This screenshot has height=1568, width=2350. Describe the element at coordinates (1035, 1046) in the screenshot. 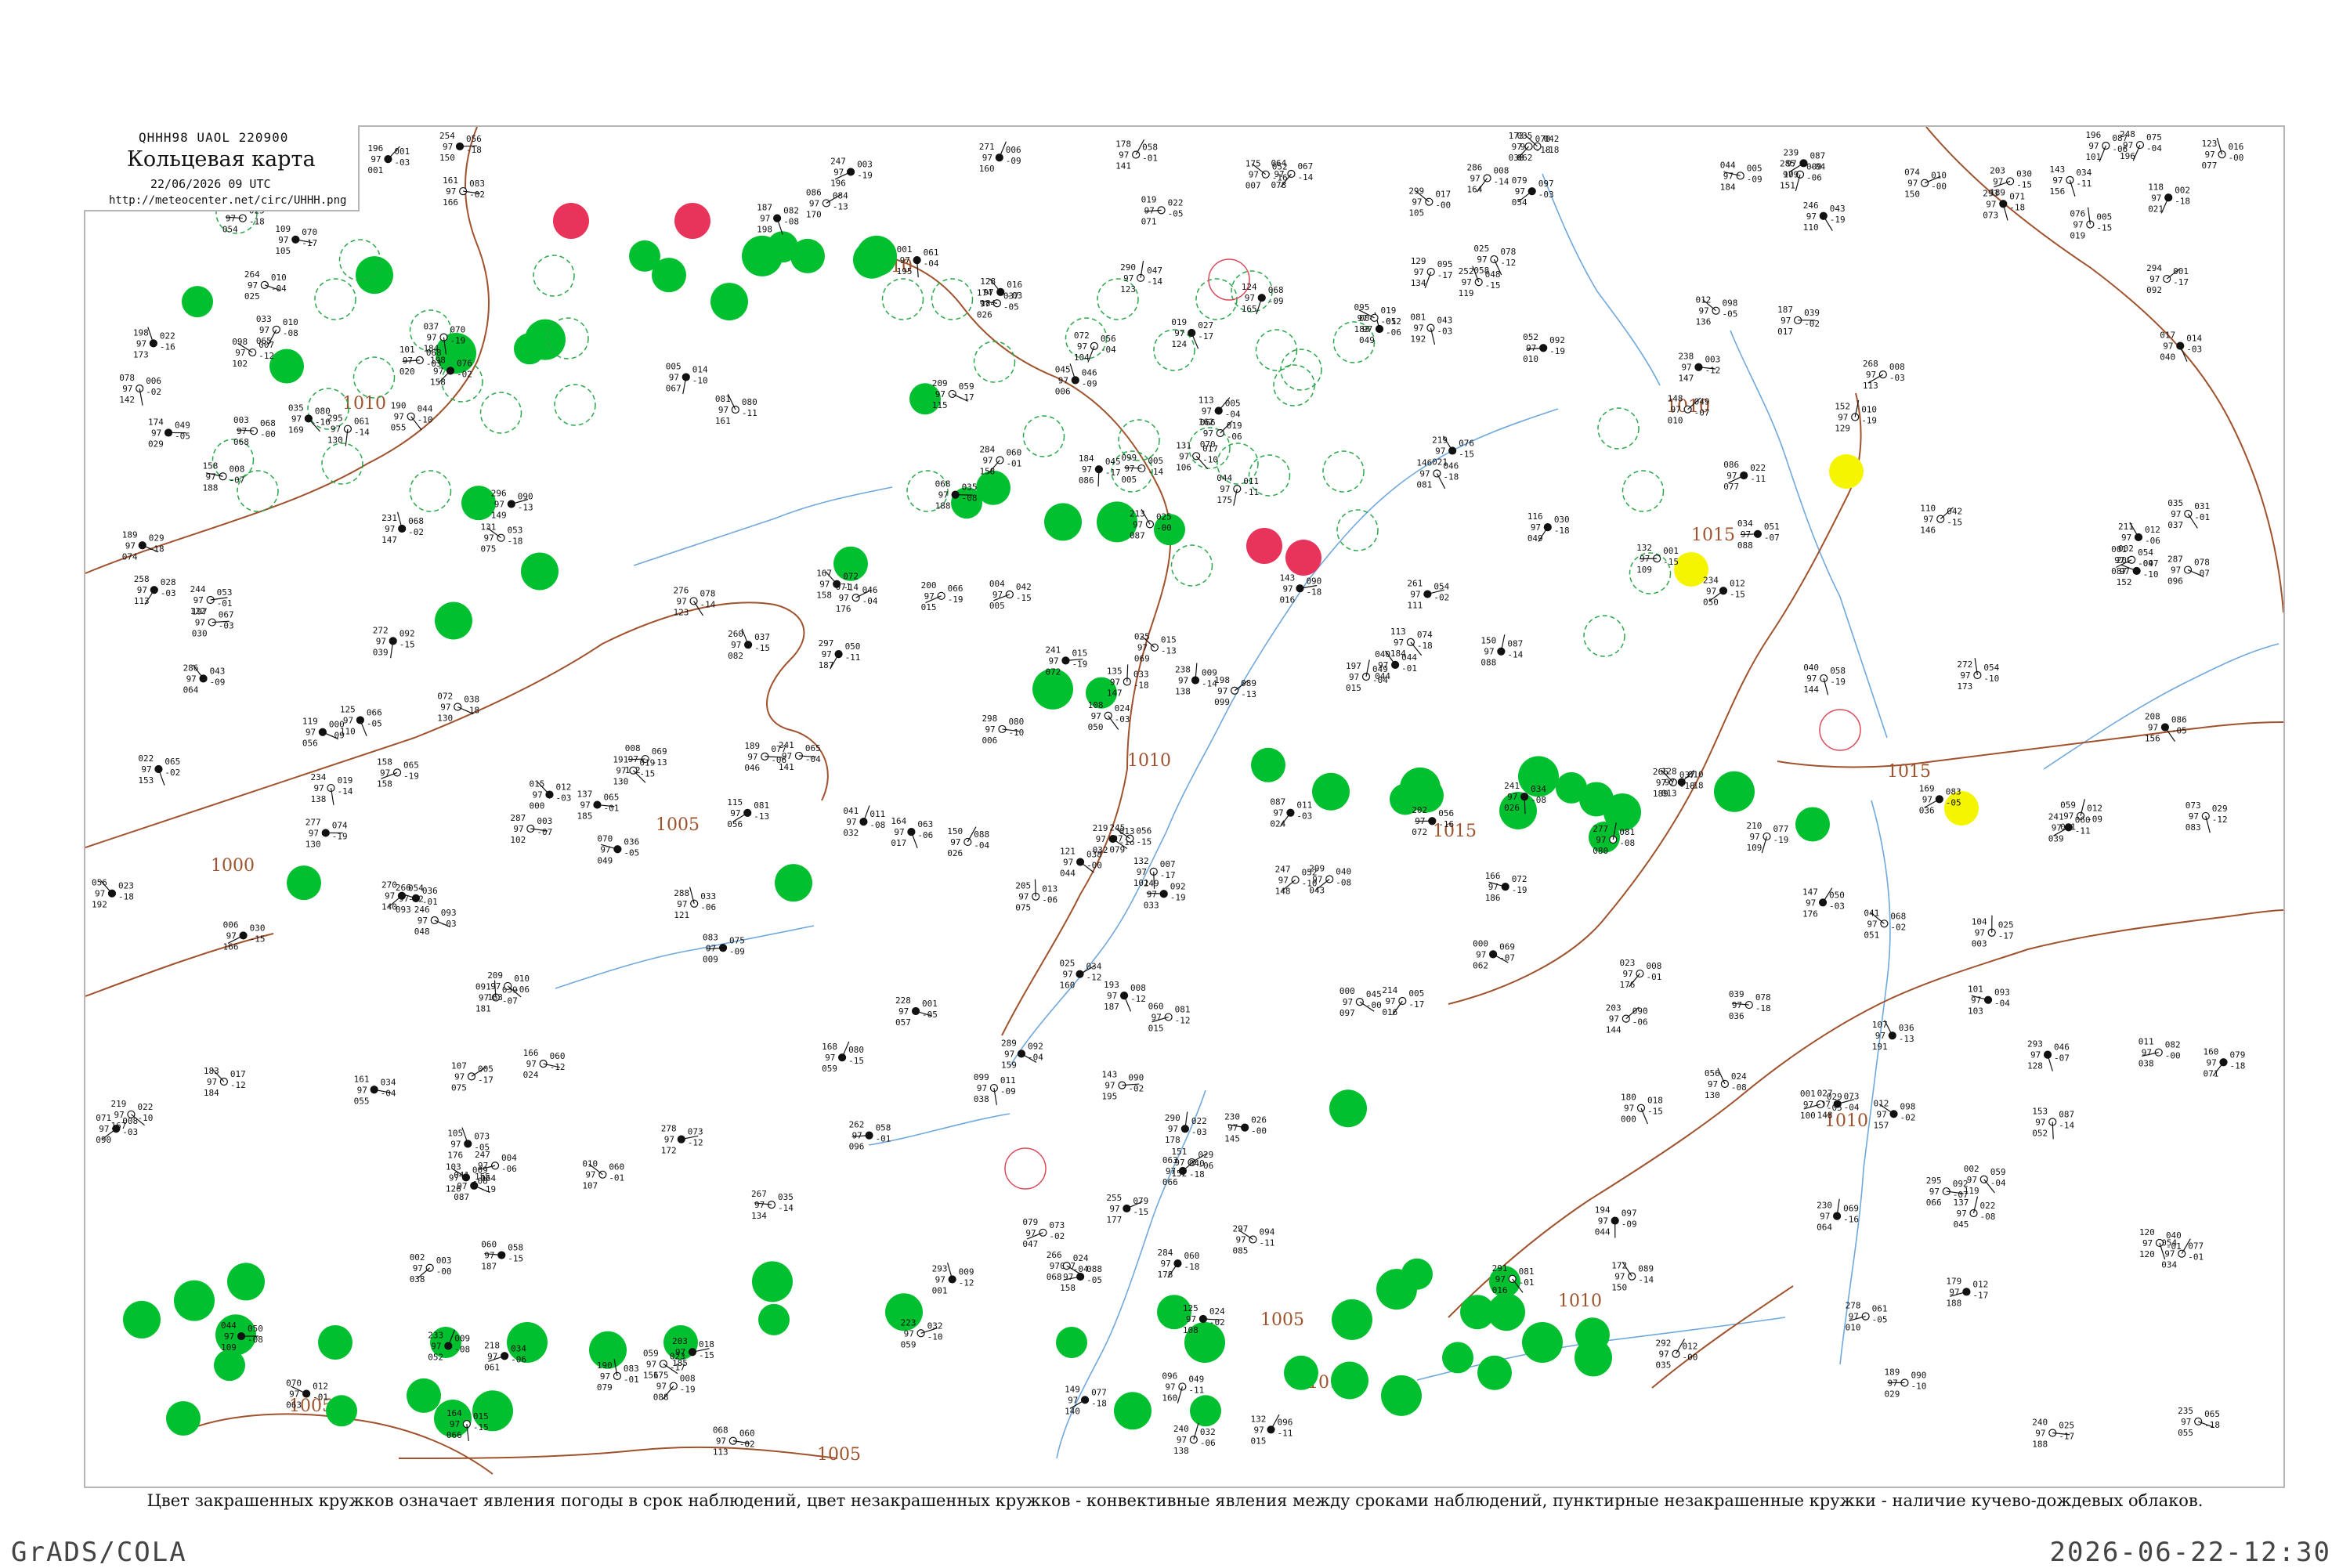

I see `svg-text: 092` at that location.